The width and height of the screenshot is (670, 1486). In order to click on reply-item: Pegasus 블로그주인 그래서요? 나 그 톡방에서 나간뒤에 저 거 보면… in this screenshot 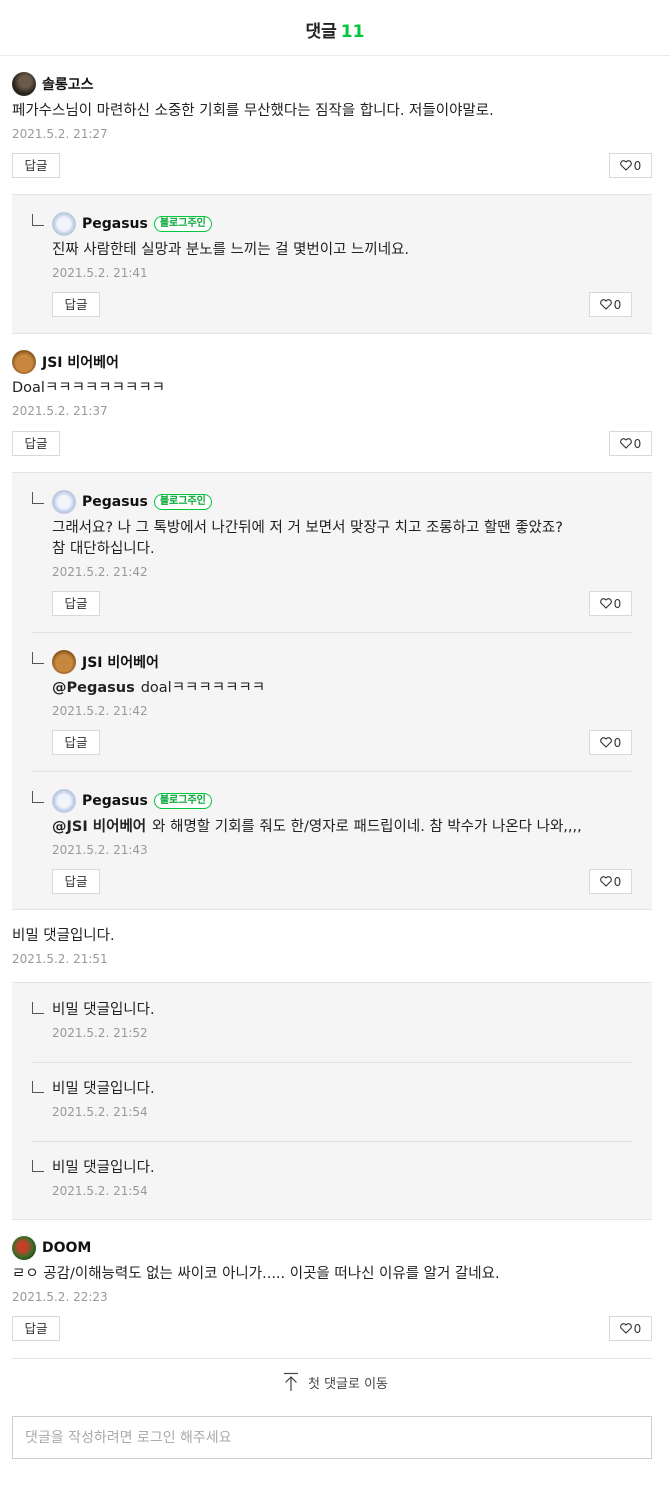, I will do `click(332, 553)`.